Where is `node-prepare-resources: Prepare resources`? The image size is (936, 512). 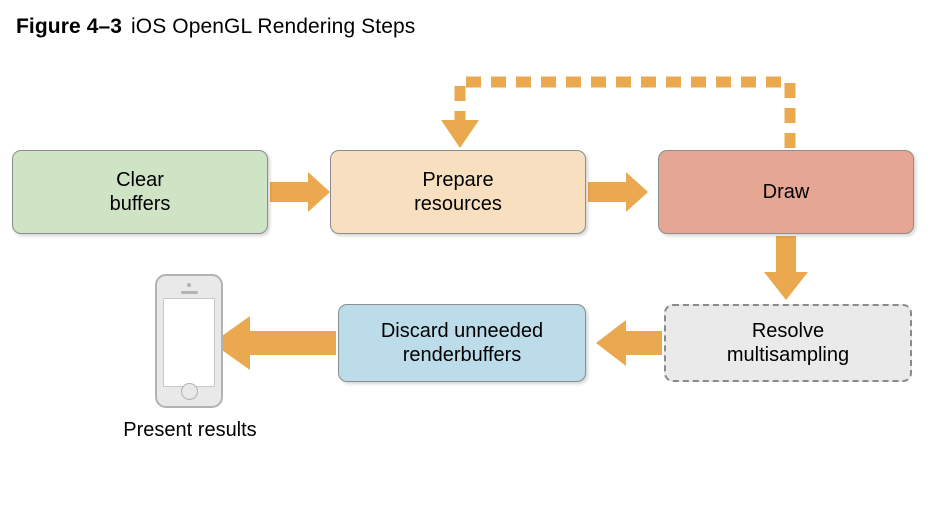 node-prepare-resources: Prepare resources is located at coordinates (458, 192).